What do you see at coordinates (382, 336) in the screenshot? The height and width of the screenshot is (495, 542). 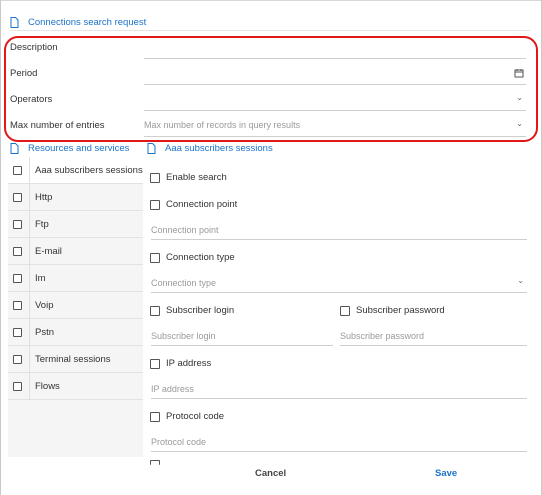 I see `subscriber-password-placeholder: Subscriber password` at bounding box center [382, 336].